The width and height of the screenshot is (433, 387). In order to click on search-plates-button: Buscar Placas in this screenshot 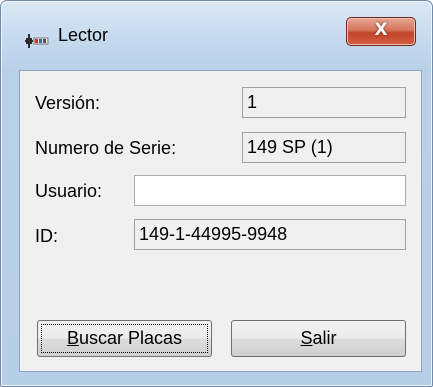, I will do `click(124, 338)`.